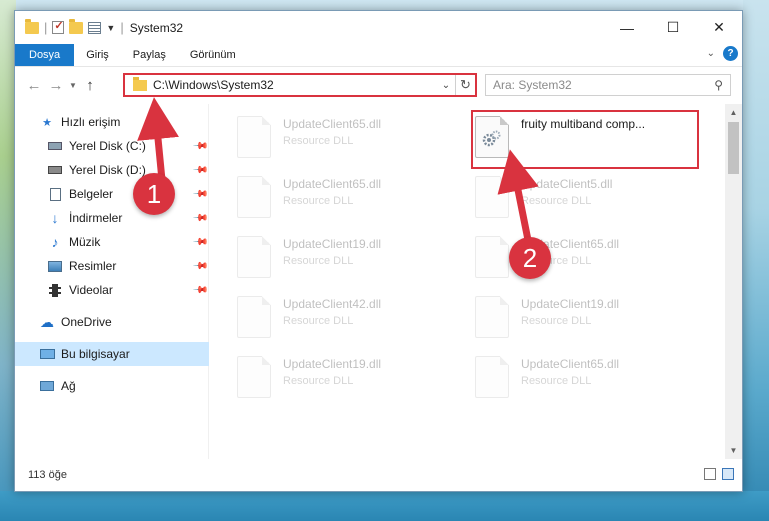 The image size is (769, 521). I want to click on folder-icon, so click(140, 83).